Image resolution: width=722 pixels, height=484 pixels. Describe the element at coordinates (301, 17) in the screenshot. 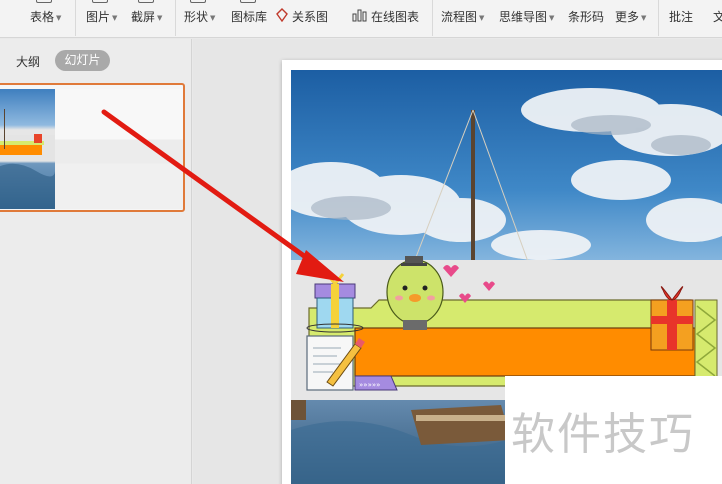

I see `relation-diagram-button: 关系图` at that location.